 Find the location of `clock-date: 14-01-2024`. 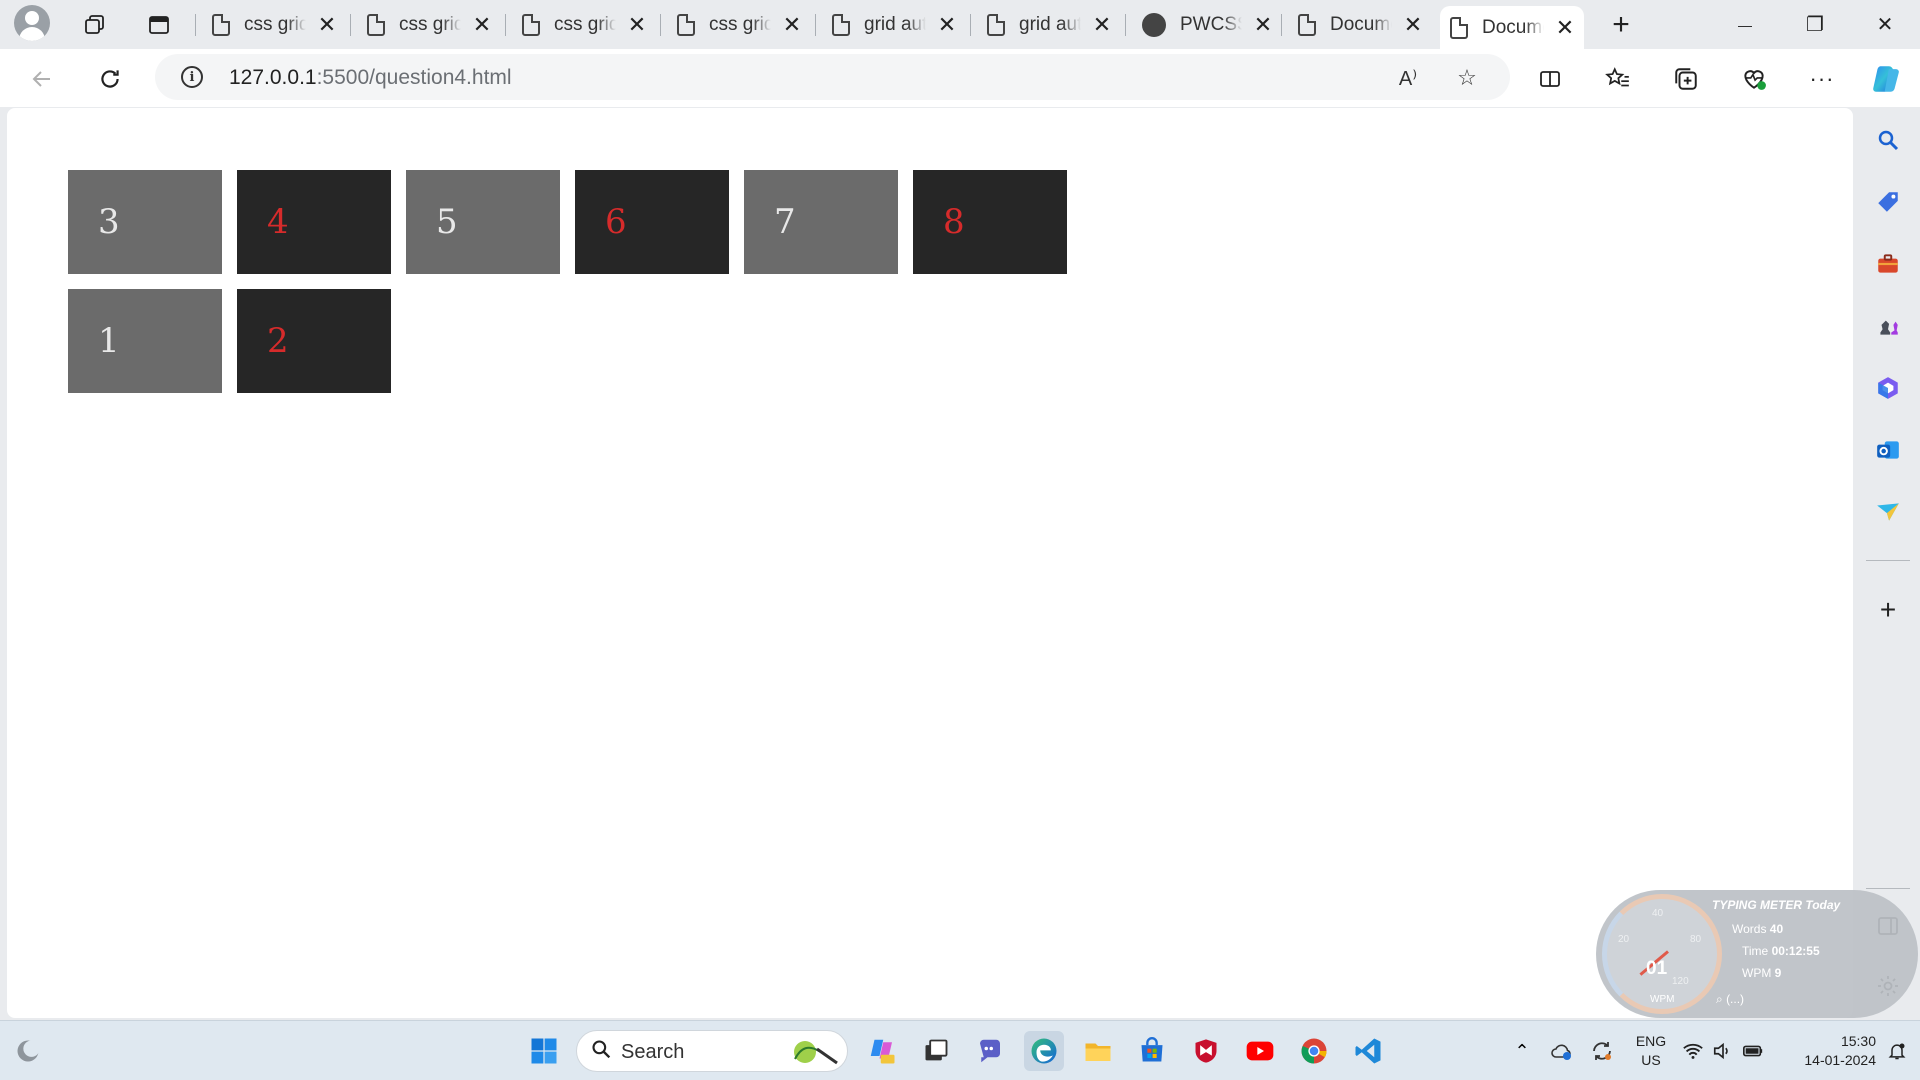

clock-date: 14-01-2024 is located at coordinates (1840, 1060).